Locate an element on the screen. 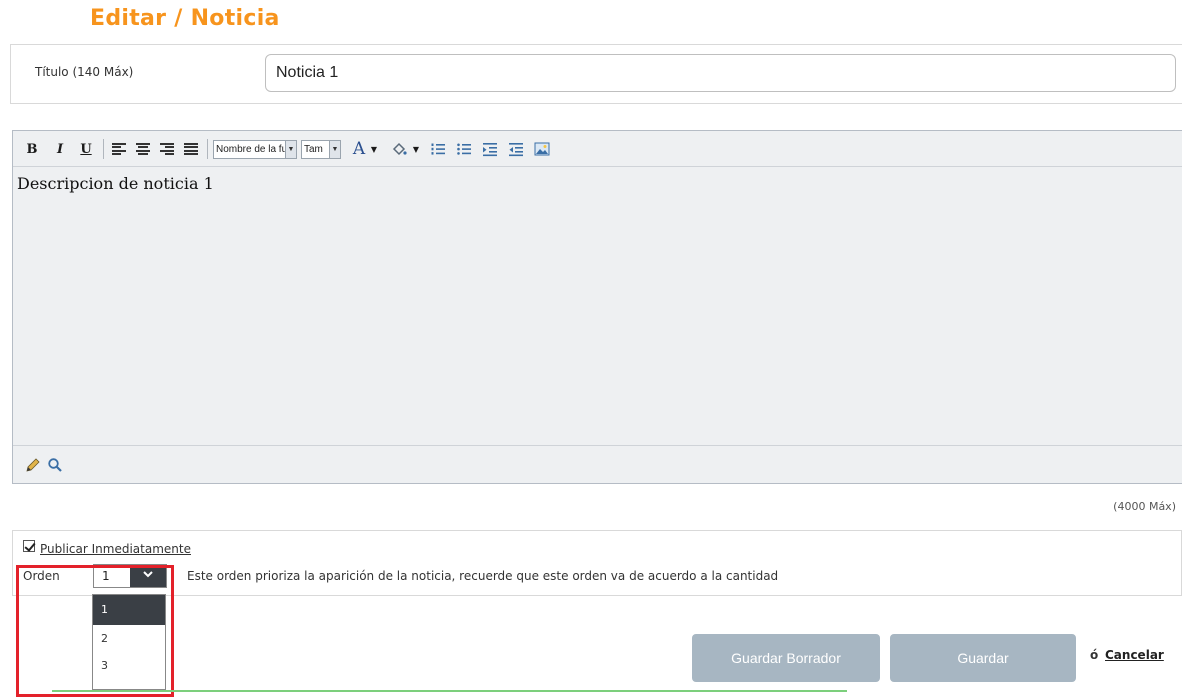  indent-icon is located at coordinates (490, 150).